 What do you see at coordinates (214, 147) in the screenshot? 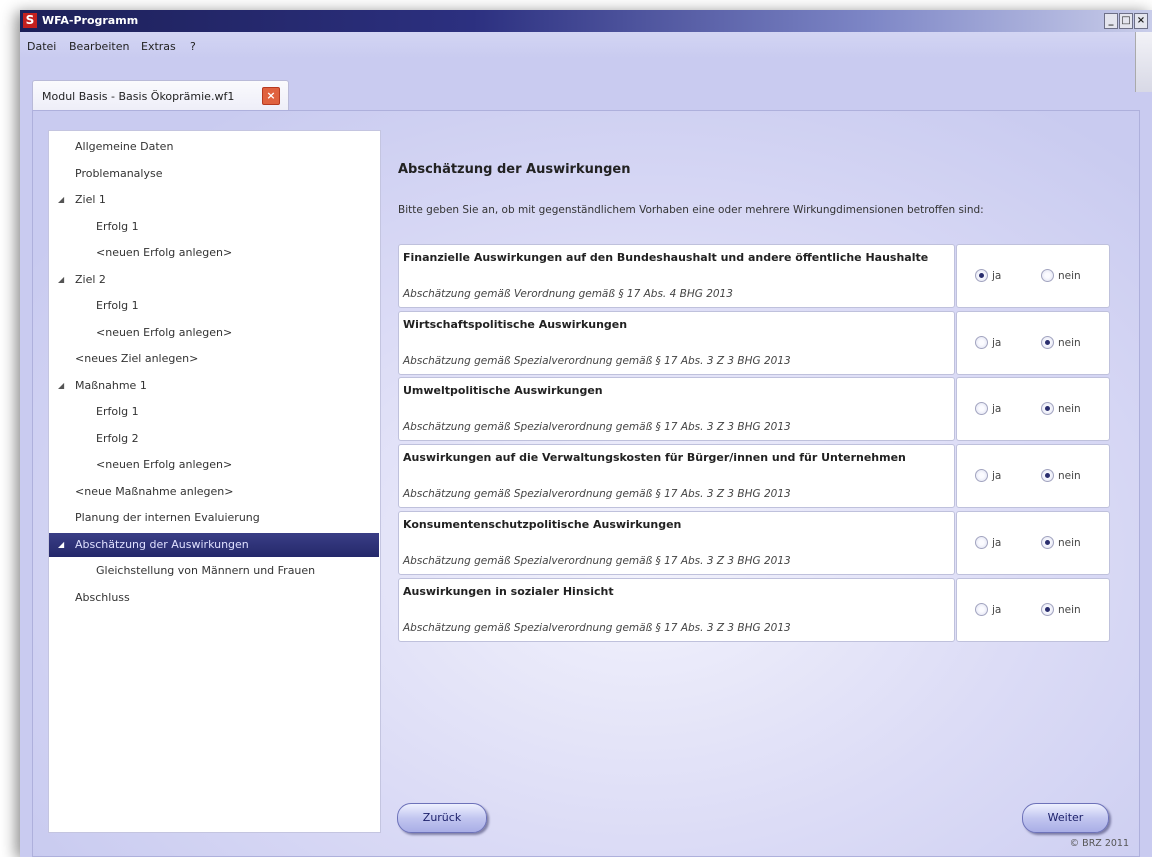
I see `tree-item: Allgemeine Daten` at bounding box center [214, 147].